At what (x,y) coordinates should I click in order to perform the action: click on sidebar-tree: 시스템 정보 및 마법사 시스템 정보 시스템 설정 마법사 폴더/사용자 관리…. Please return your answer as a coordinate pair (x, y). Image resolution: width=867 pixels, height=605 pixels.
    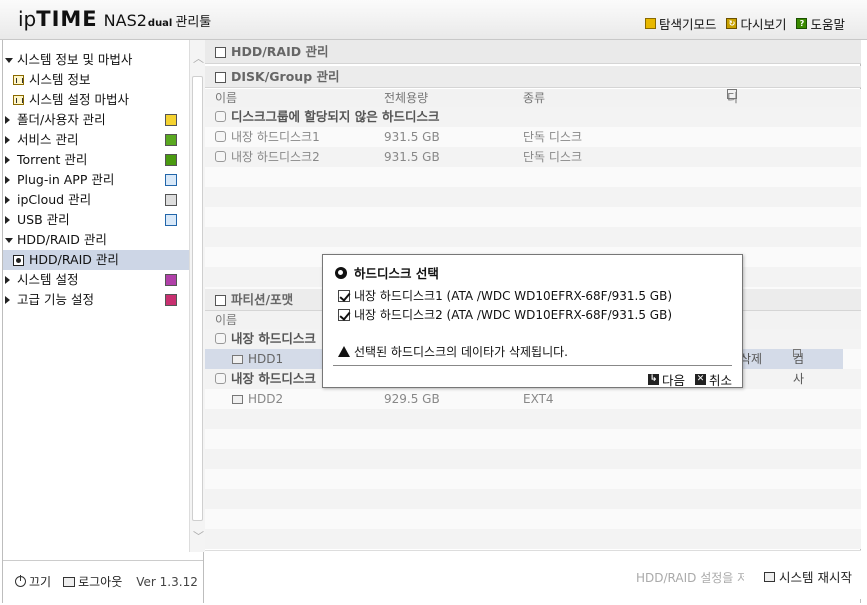
    Looking at the image, I should click on (96, 180).